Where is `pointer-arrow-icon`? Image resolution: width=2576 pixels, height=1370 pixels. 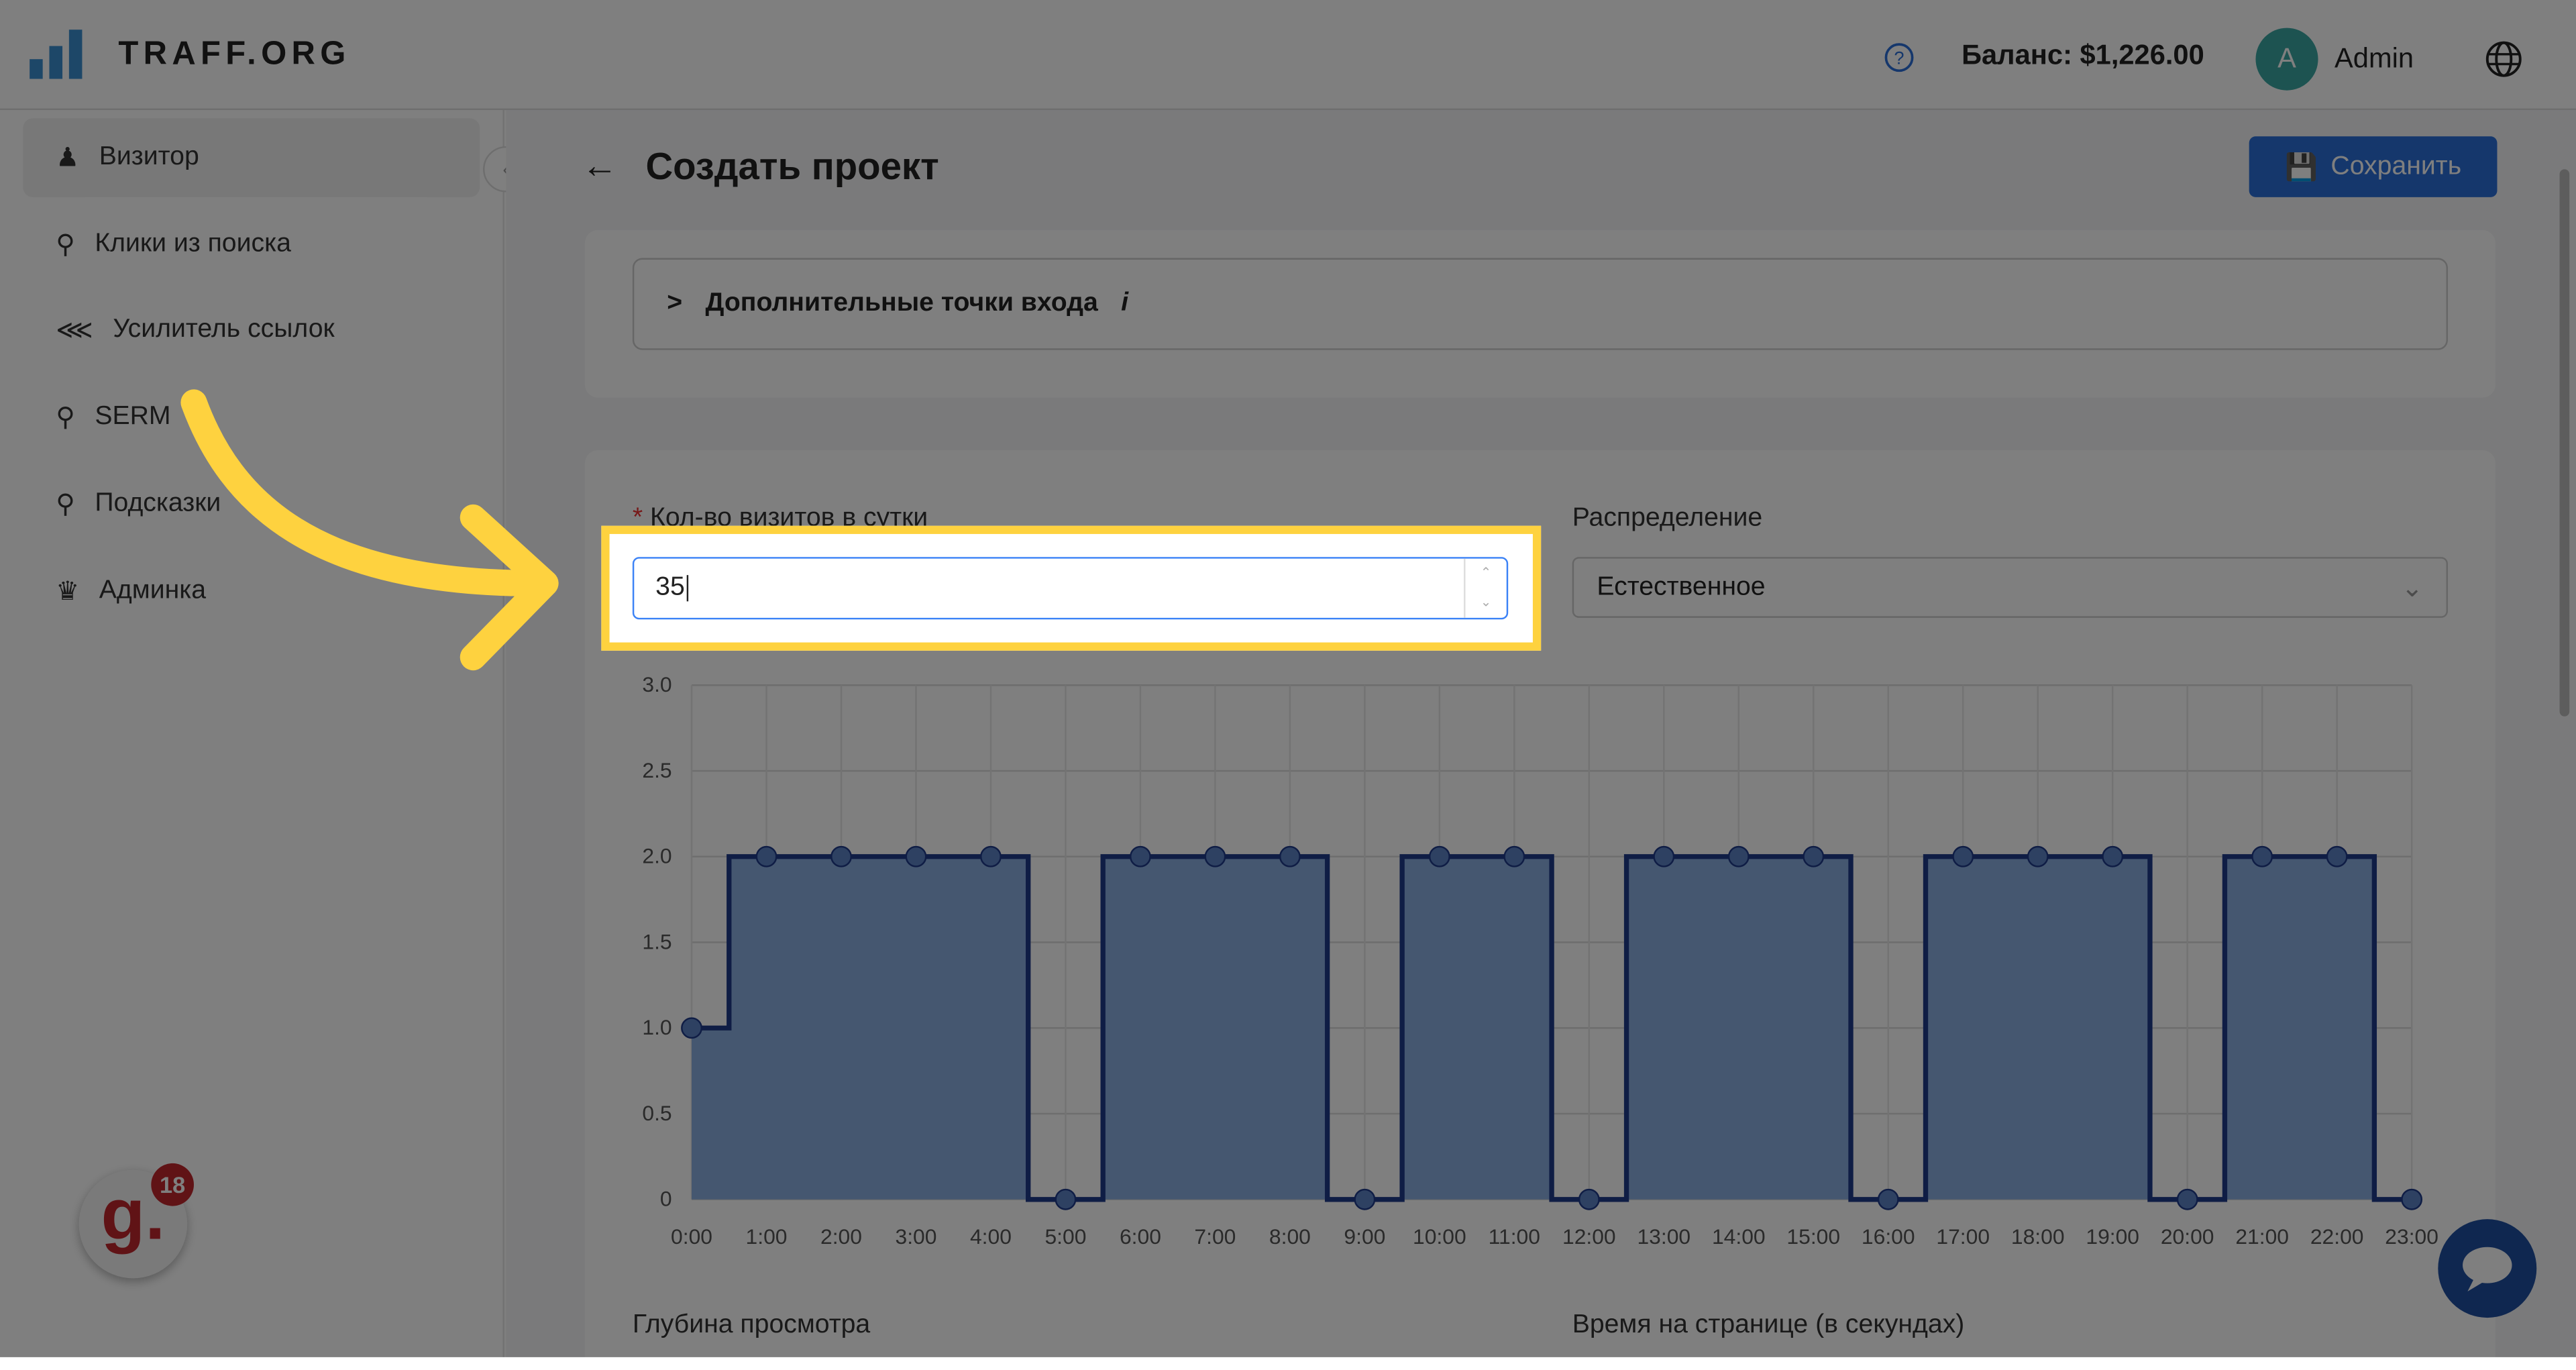 pointer-arrow-icon is located at coordinates (369, 530).